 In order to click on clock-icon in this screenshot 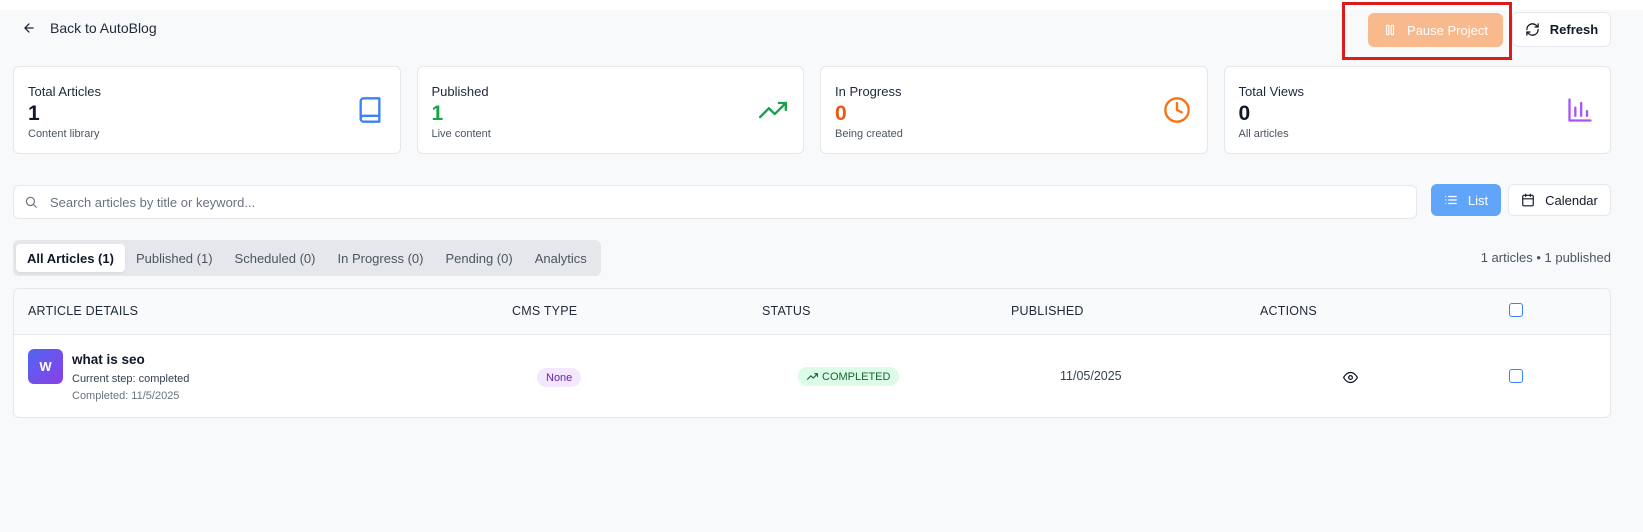, I will do `click(1176, 110)`.